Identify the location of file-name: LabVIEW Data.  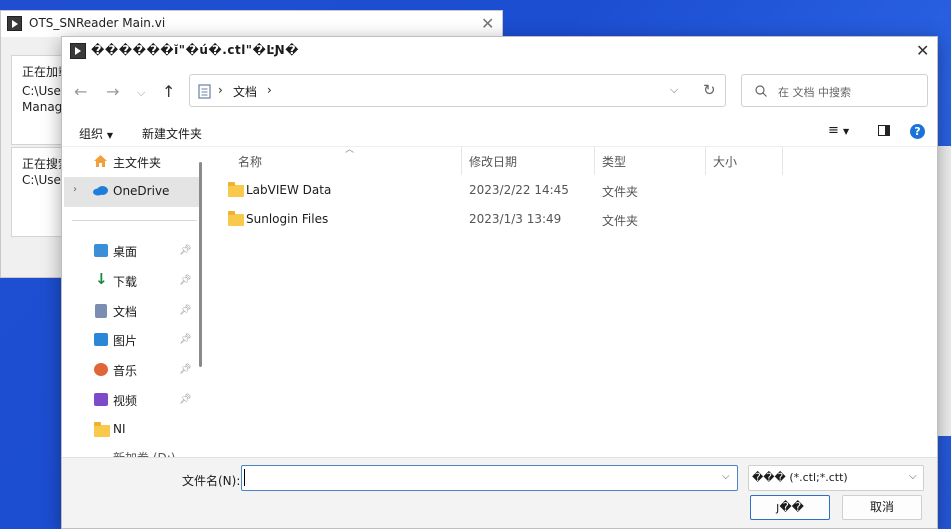
(289, 190).